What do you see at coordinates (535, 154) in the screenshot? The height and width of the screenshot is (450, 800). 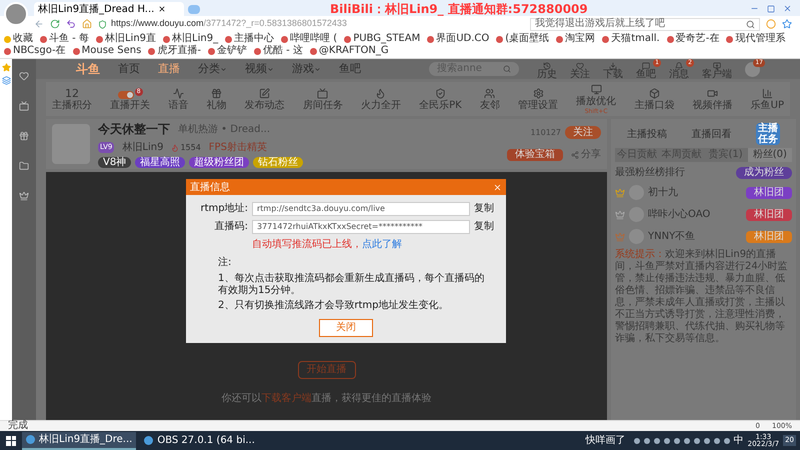 I see `treasure-button: 体验宝箱` at bounding box center [535, 154].